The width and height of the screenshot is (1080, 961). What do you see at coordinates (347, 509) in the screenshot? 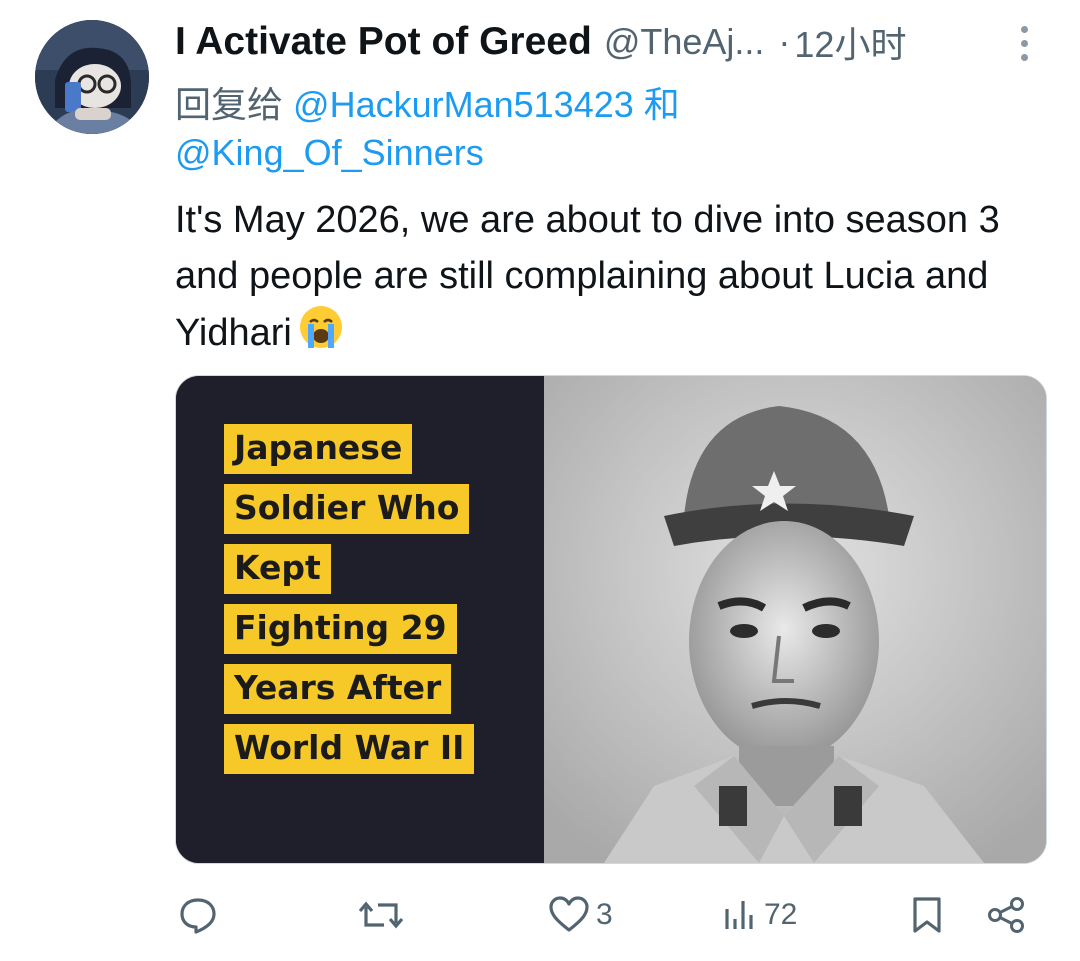
I see `caption-line: Soldier Who` at bounding box center [347, 509].